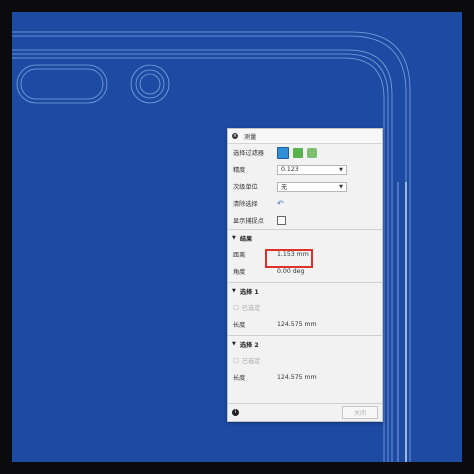 The height and width of the screenshot is (474, 474). Describe the element at coordinates (235, 412) in the screenshot. I see `info-icon: i` at that location.